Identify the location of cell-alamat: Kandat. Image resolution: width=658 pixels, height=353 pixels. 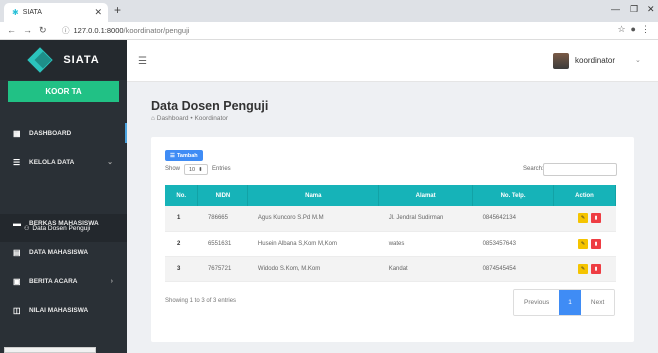
(425, 269).